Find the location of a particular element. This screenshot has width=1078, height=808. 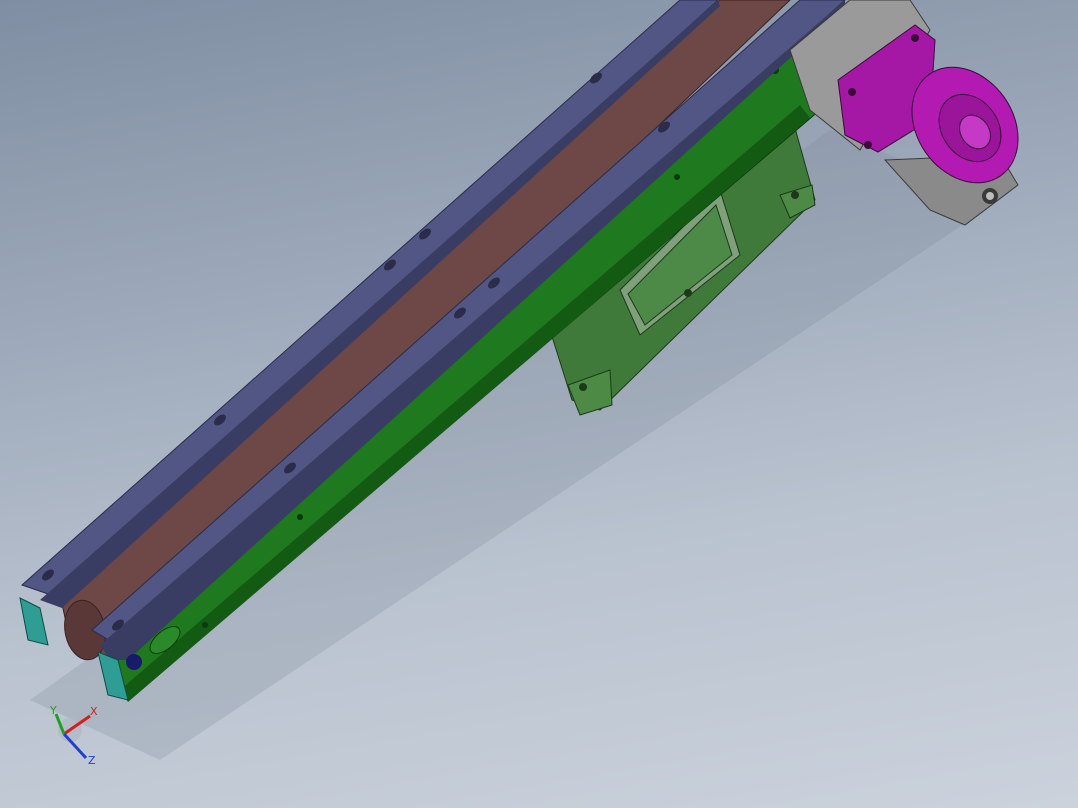

end-cap-left is located at coordinates (34, 621).